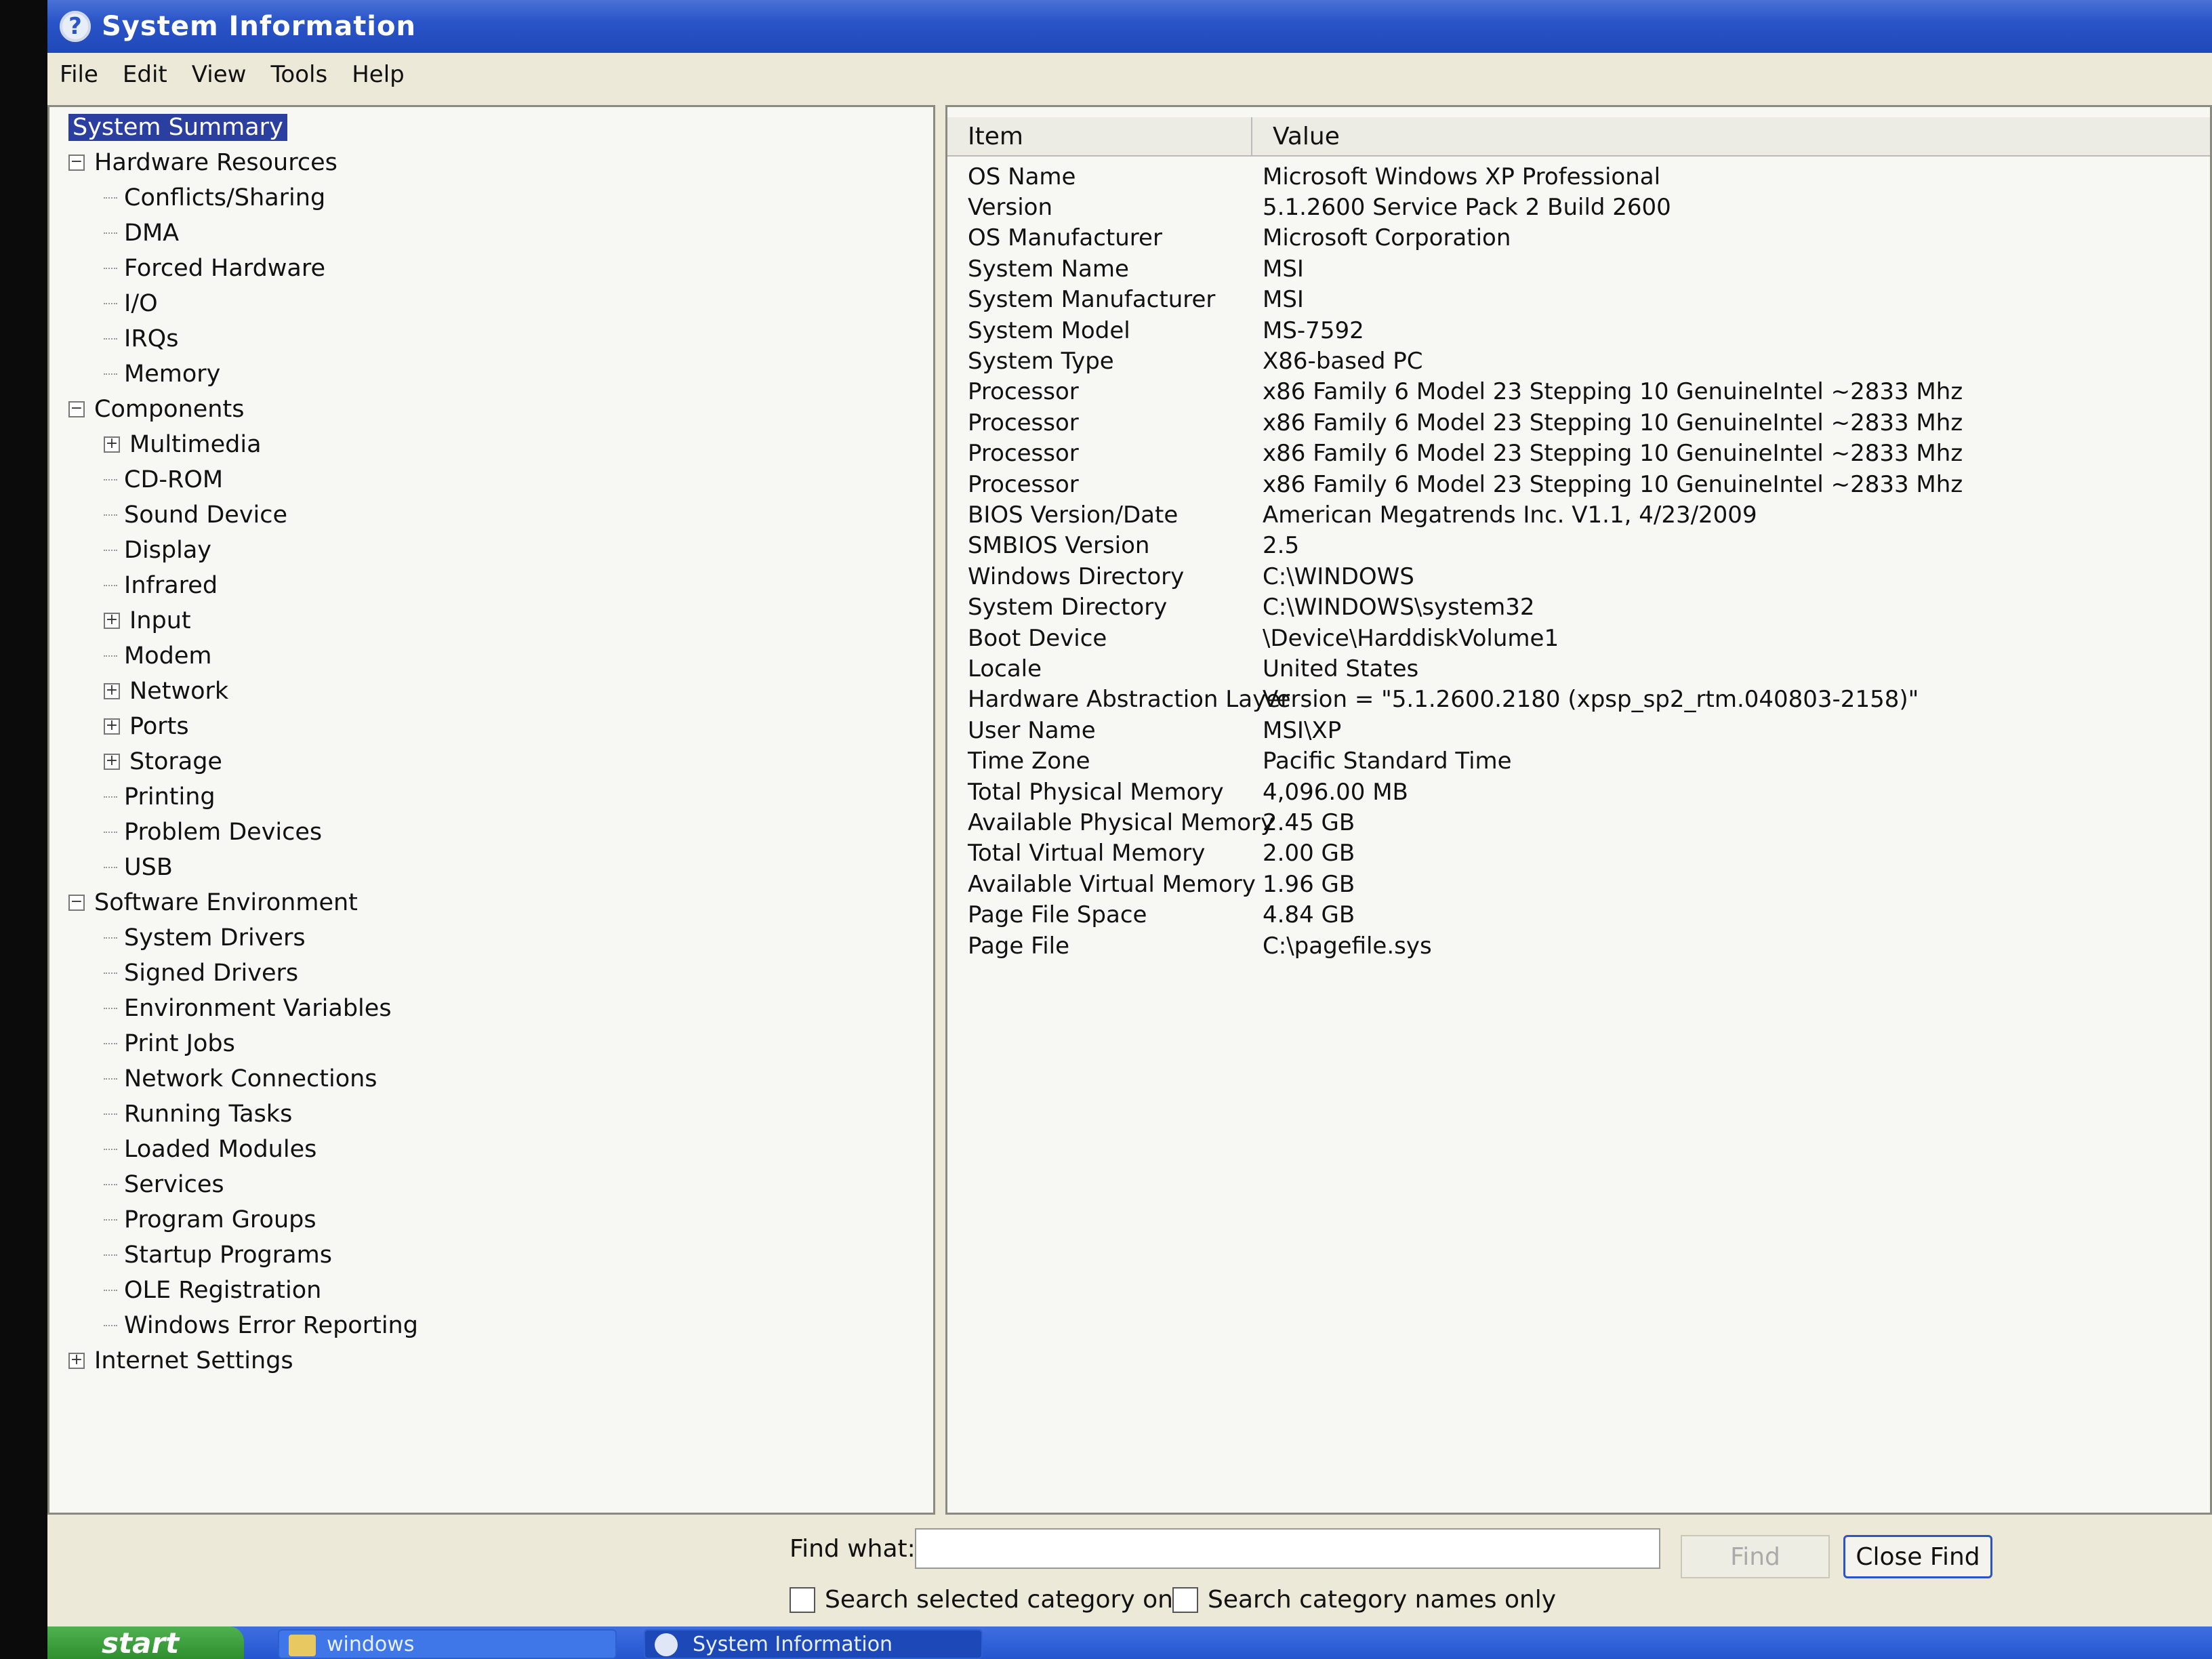 This screenshot has width=2212, height=1659. What do you see at coordinates (183, 445) in the screenshot?
I see `tree-item-multimedia: + Multimedia` at bounding box center [183, 445].